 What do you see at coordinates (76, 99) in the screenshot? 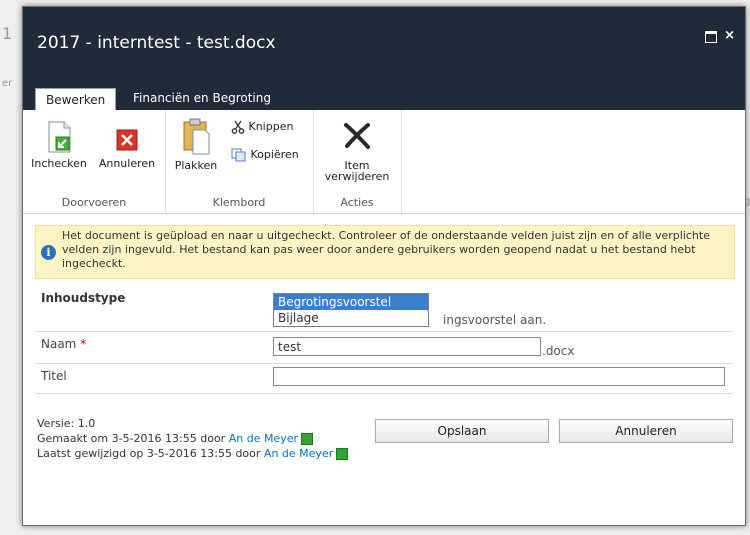
I see `tab-bewerken: Bewerken` at bounding box center [76, 99].